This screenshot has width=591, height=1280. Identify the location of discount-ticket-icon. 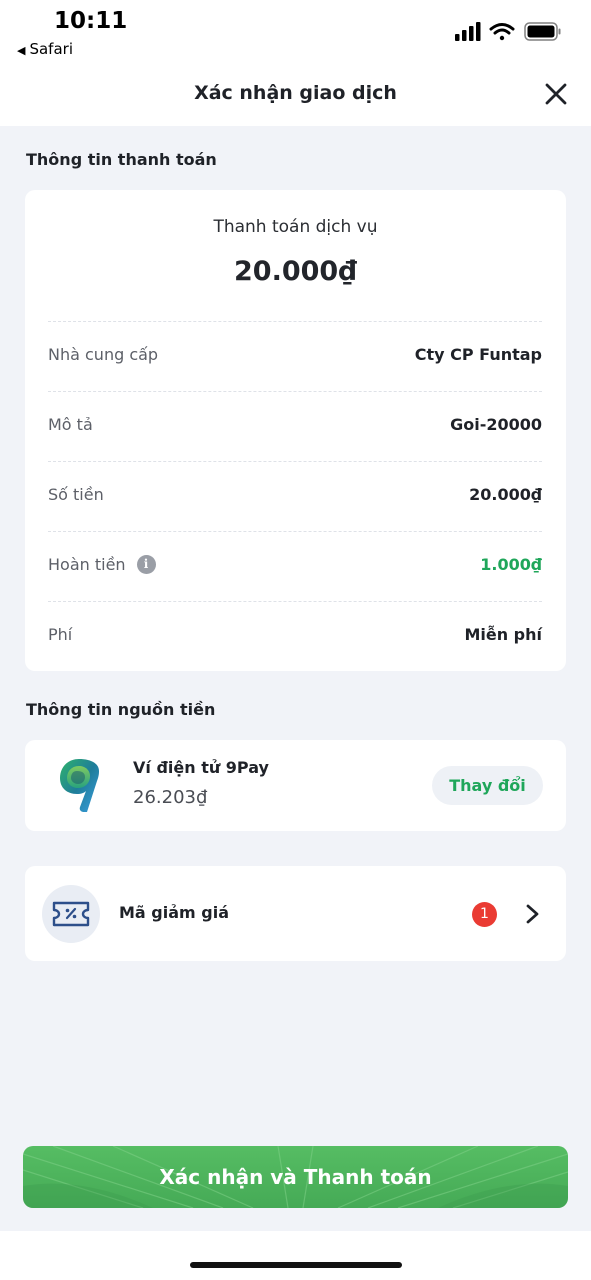
(71, 914).